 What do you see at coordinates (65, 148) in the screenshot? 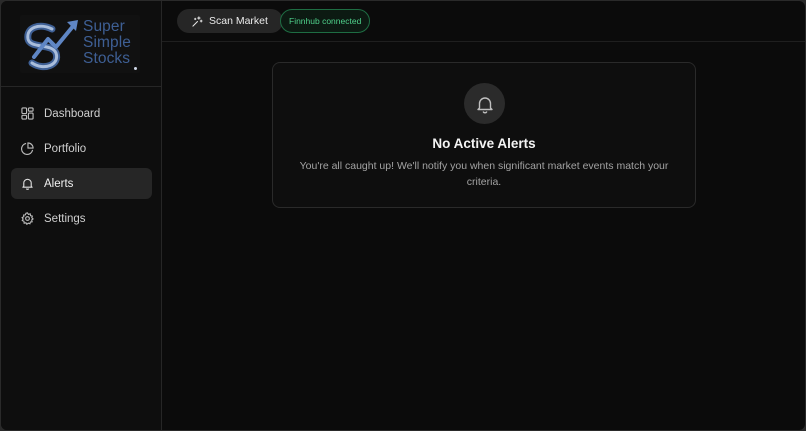
I see `sidebar-item-label: Portfolio` at bounding box center [65, 148].